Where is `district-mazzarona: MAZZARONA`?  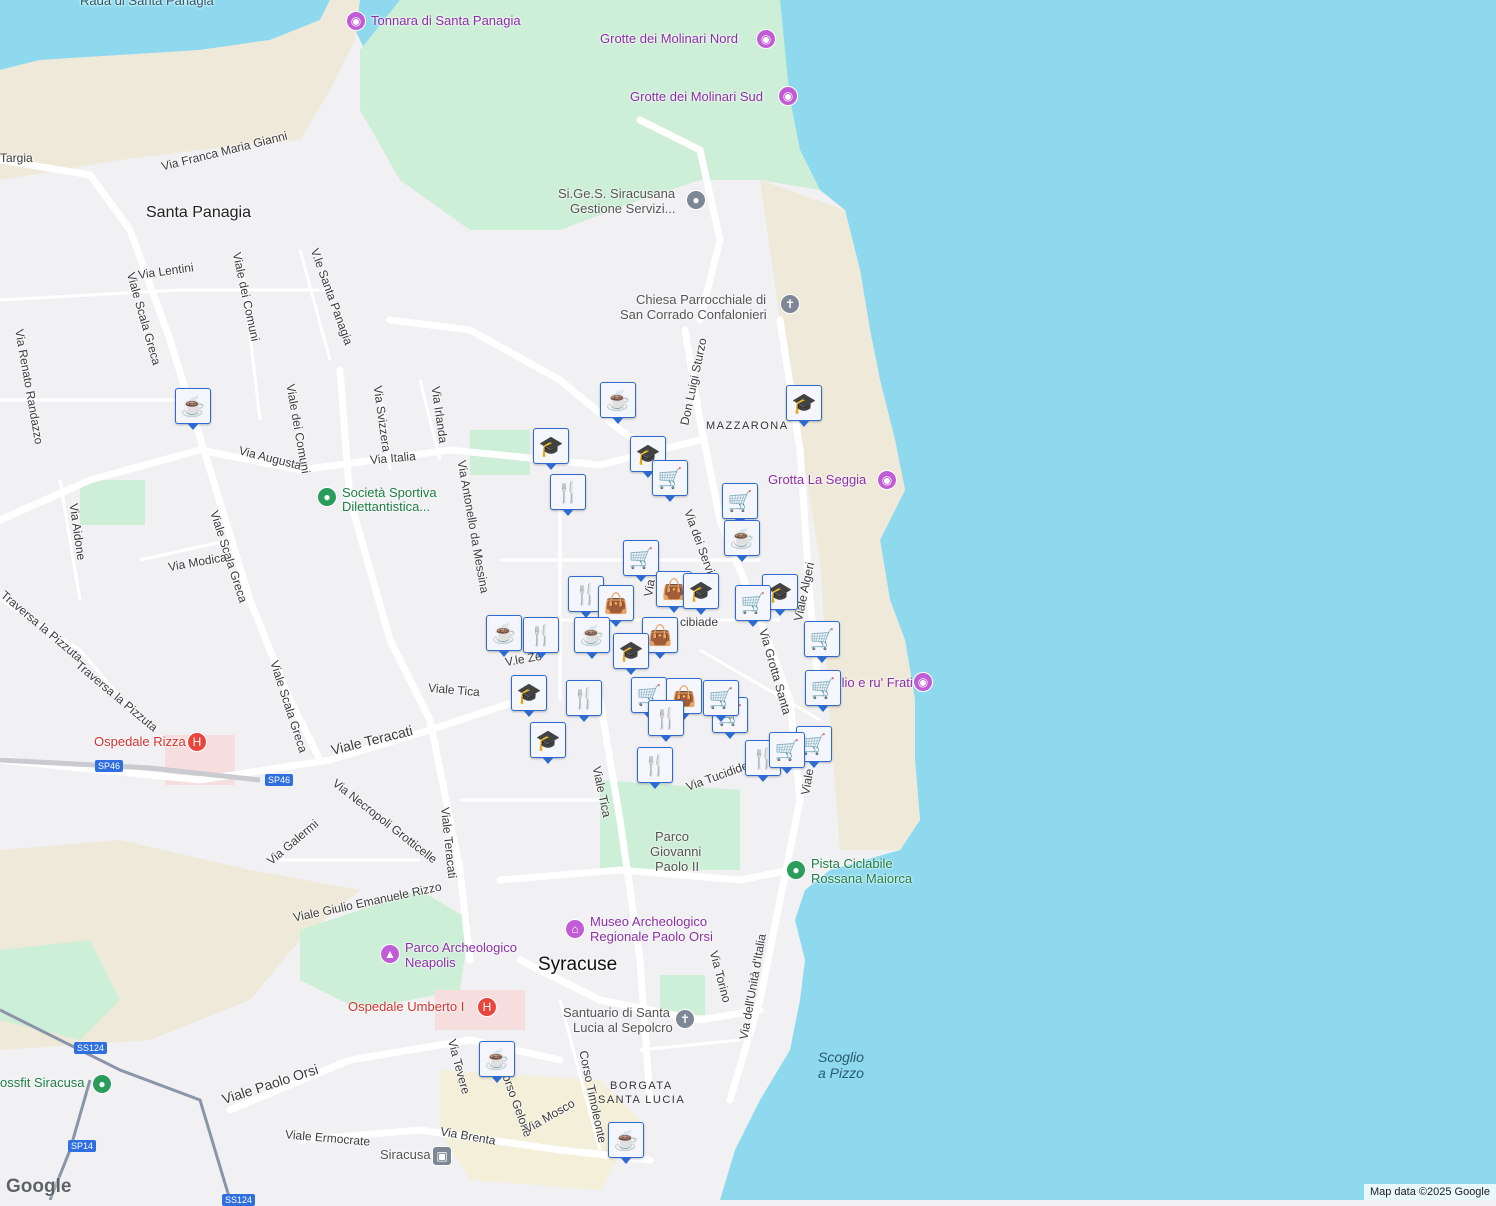
district-mazzarona: MAZZARONA is located at coordinates (747, 426).